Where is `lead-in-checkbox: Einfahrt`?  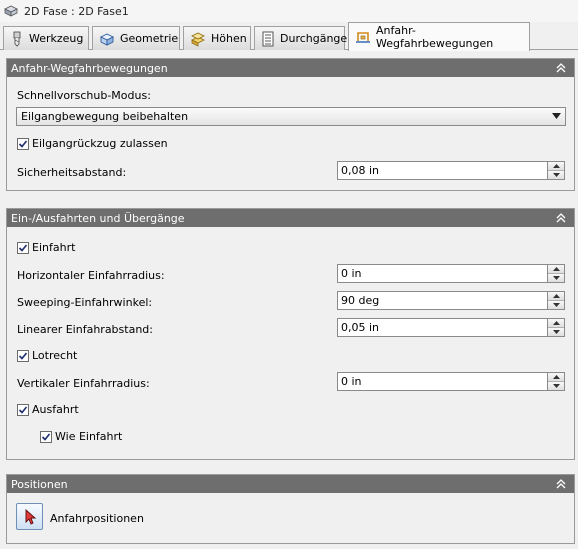 lead-in-checkbox: Einfahrt is located at coordinates (46, 247).